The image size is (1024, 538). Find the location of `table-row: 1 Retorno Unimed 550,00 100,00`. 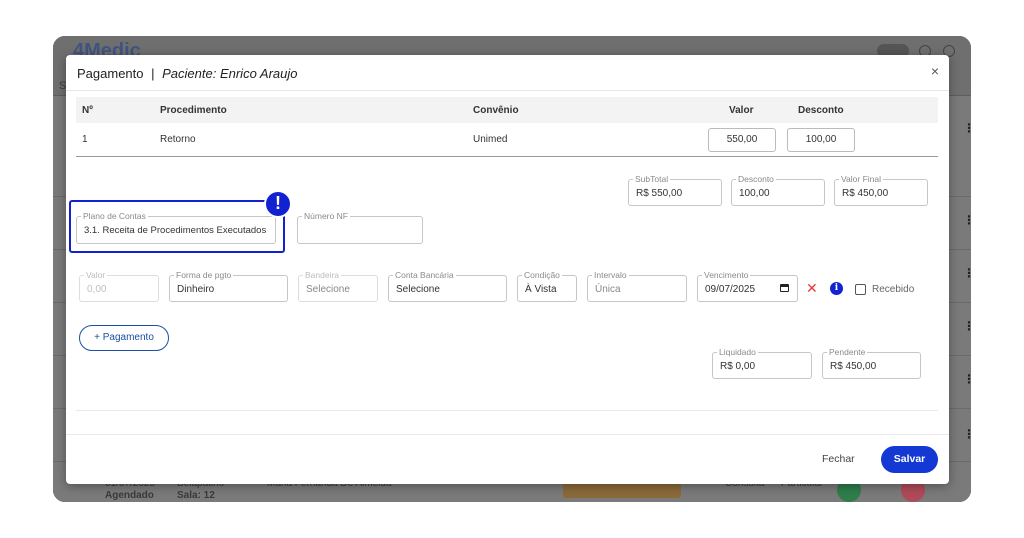

table-row: 1 Retorno Unimed 550,00 100,00 is located at coordinates (507, 140).